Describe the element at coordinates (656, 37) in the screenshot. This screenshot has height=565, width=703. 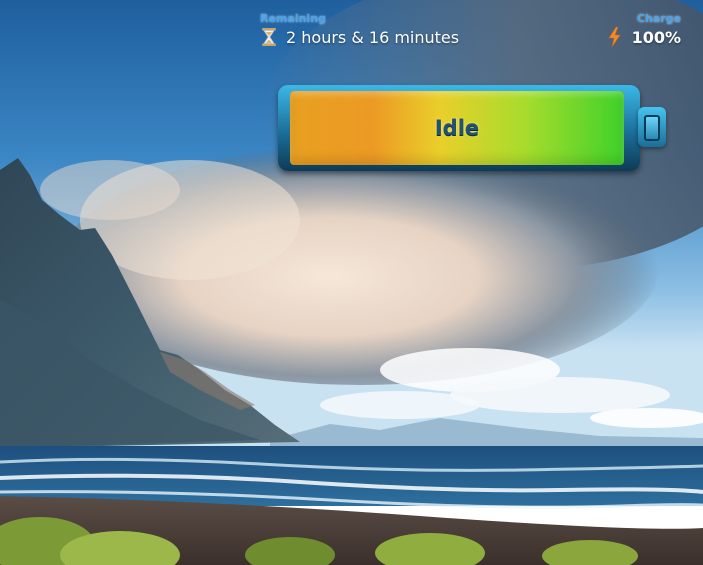
I see `charge-value: 100%` at that location.